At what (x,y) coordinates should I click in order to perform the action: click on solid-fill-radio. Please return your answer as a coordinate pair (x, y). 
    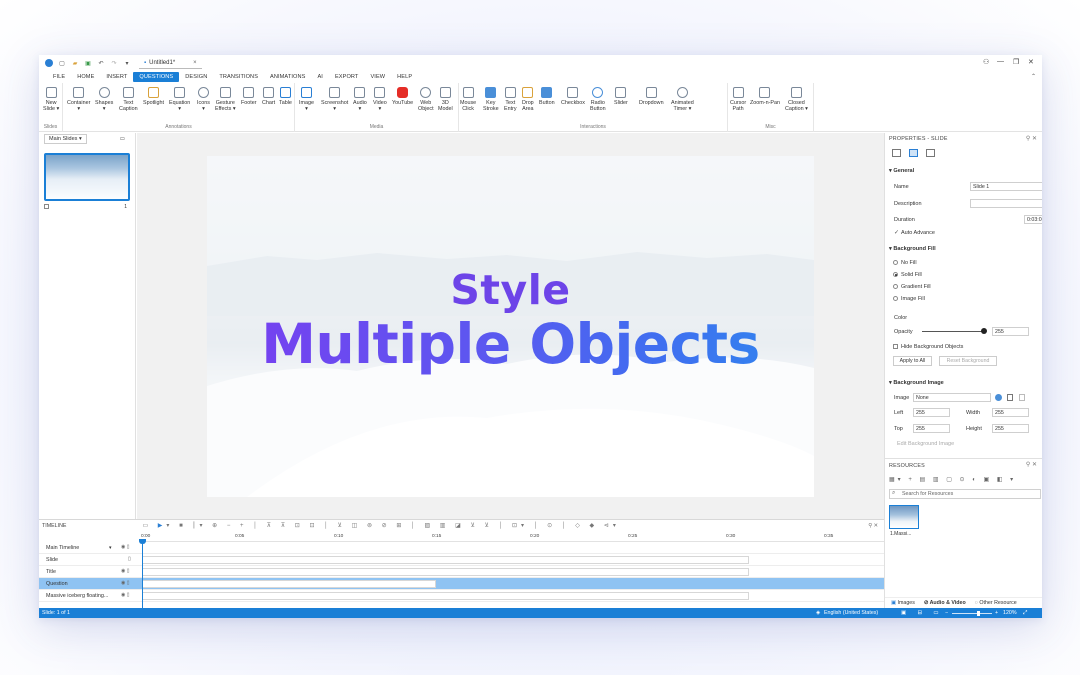
    Looking at the image, I should click on (895, 274).